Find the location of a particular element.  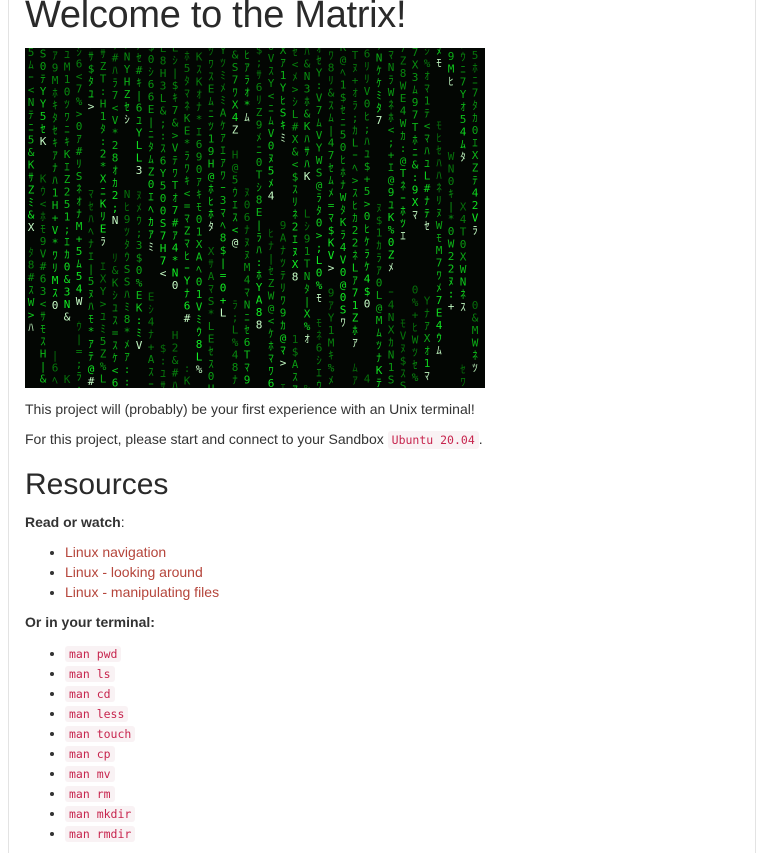

svg-text: H is located at coordinates (175, 335).